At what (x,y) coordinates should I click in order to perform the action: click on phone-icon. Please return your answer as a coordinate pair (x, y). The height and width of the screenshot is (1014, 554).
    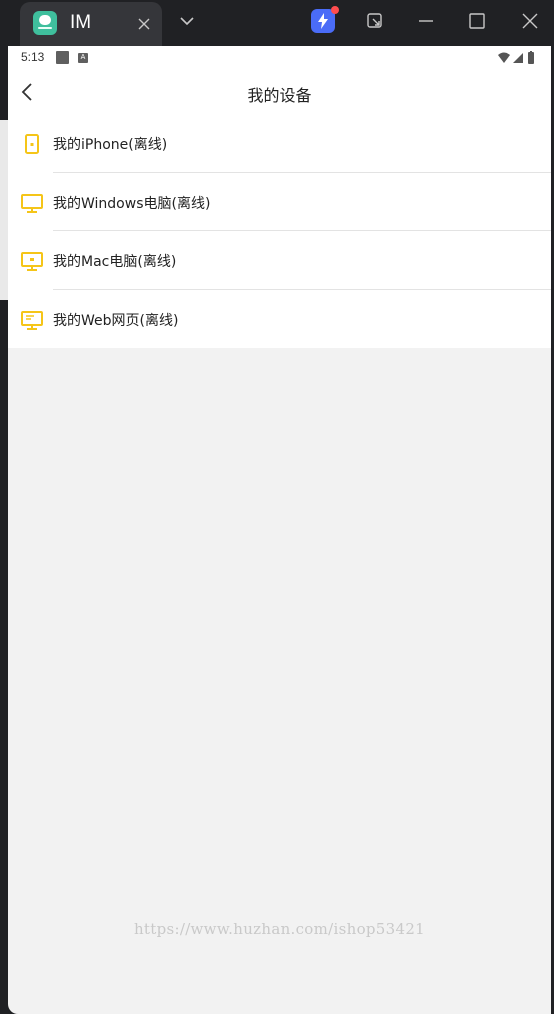
    Looking at the image, I should click on (32, 144).